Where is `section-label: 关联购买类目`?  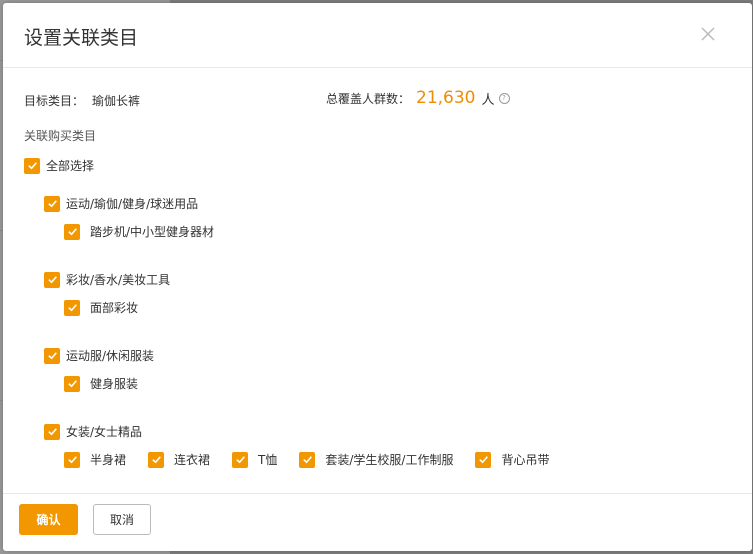
section-label: 关联购买类目 is located at coordinates (60, 136).